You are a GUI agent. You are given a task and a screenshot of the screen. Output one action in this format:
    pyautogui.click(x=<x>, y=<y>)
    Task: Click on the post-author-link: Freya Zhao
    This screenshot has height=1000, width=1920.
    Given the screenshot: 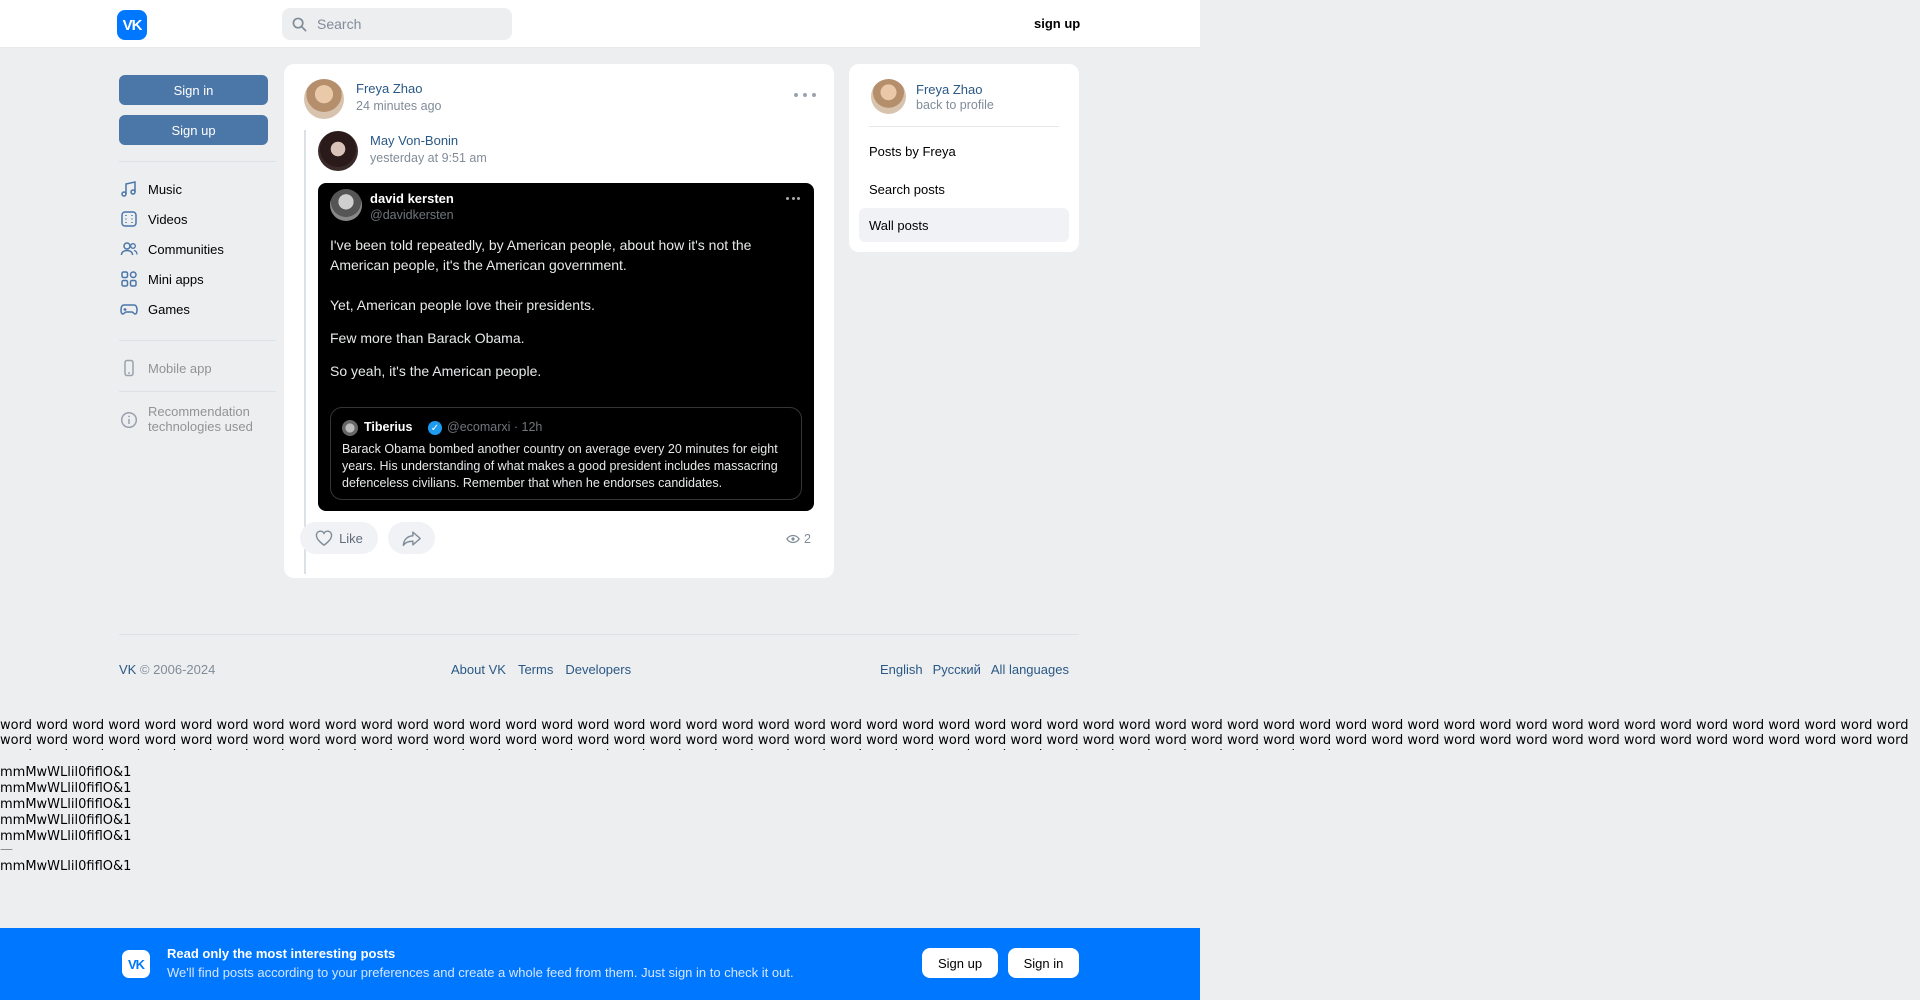 What is the action you would take?
    pyautogui.click(x=389, y=88)
    